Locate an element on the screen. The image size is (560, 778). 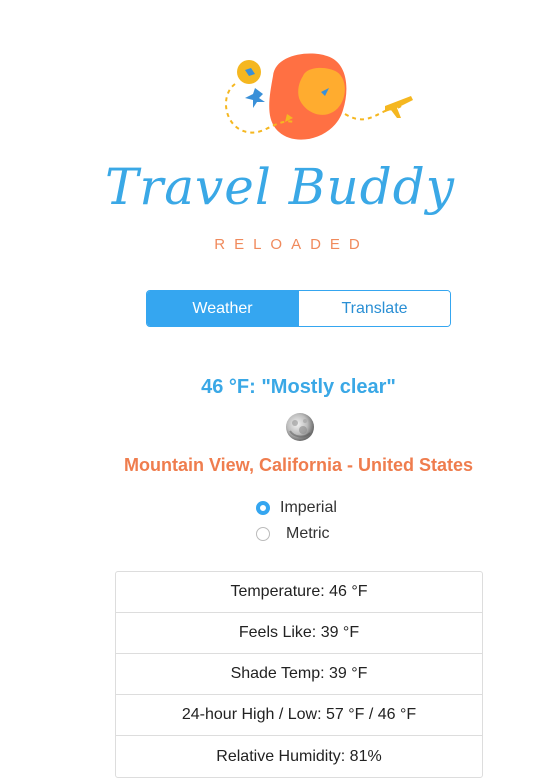
radio-imperial-label: Imperial is located at coordinates (308, 507).